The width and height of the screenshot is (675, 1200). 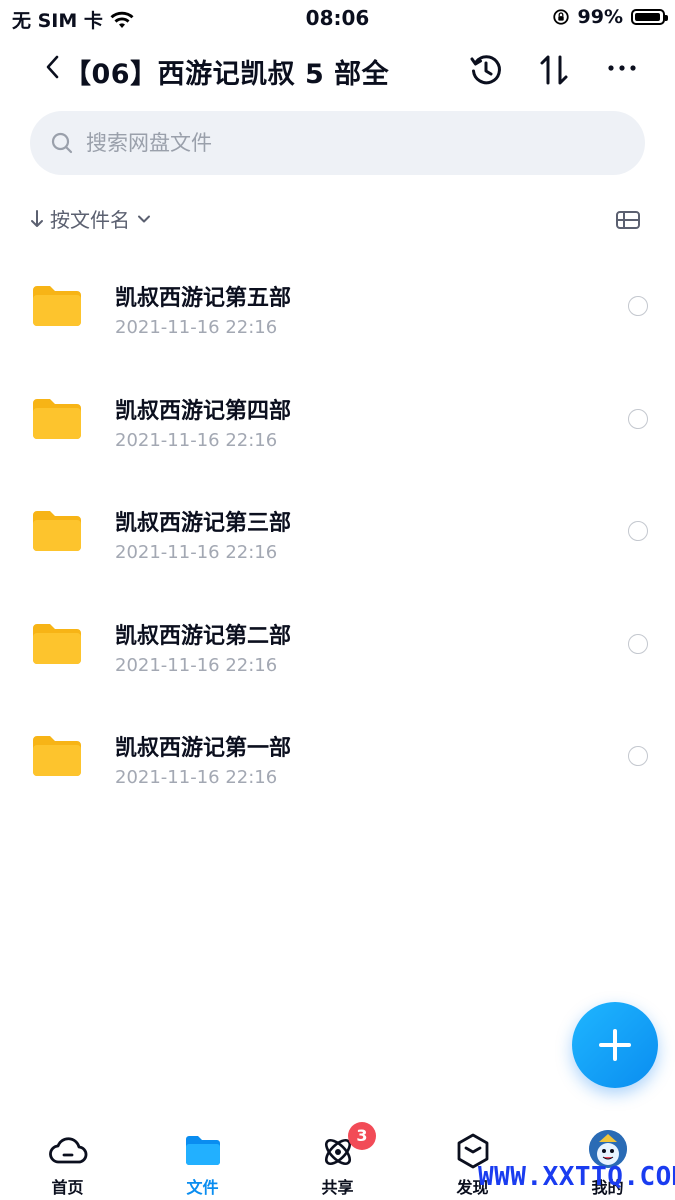 I want to click on sort-label: 按文件名, so click(x=90, y=220).